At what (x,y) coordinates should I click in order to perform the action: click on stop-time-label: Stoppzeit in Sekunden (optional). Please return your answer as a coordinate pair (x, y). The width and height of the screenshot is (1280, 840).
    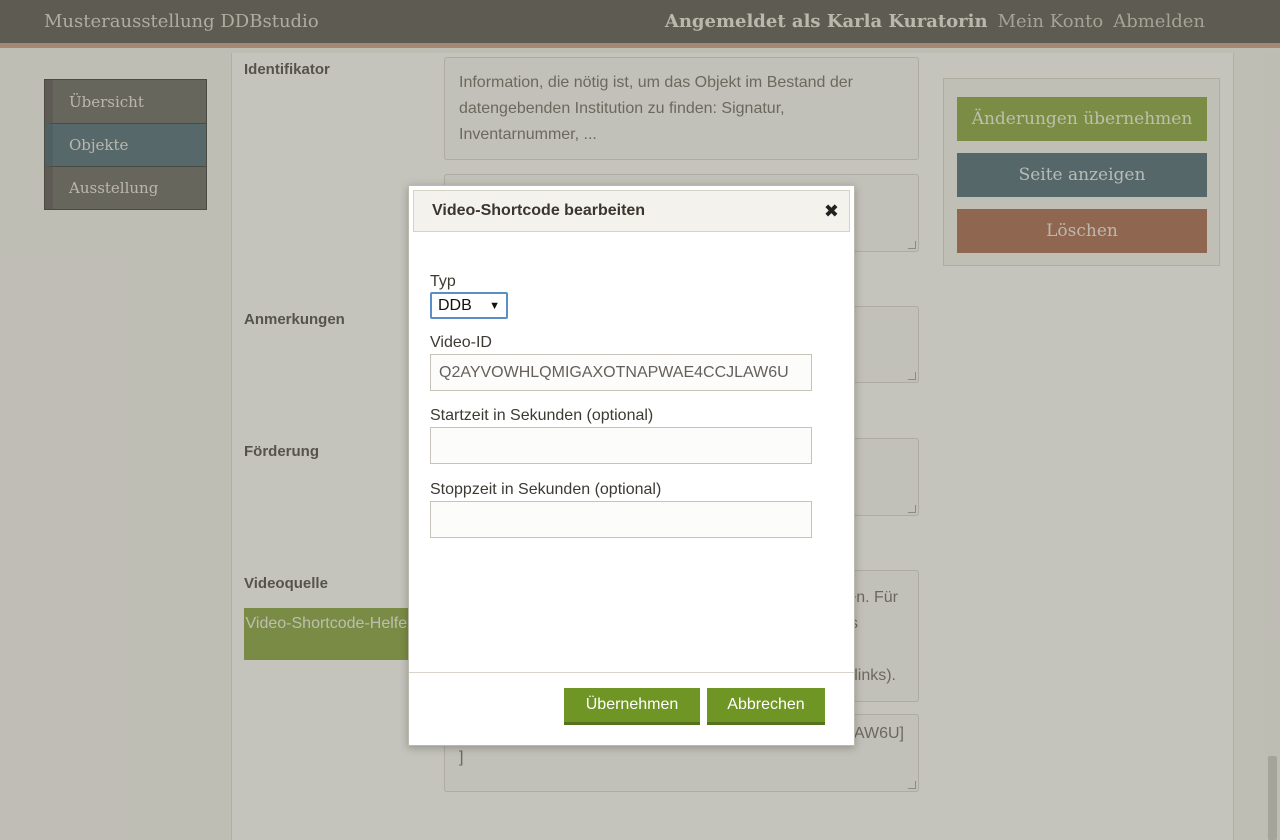
    Looking at the image, I should click on (546, 489).